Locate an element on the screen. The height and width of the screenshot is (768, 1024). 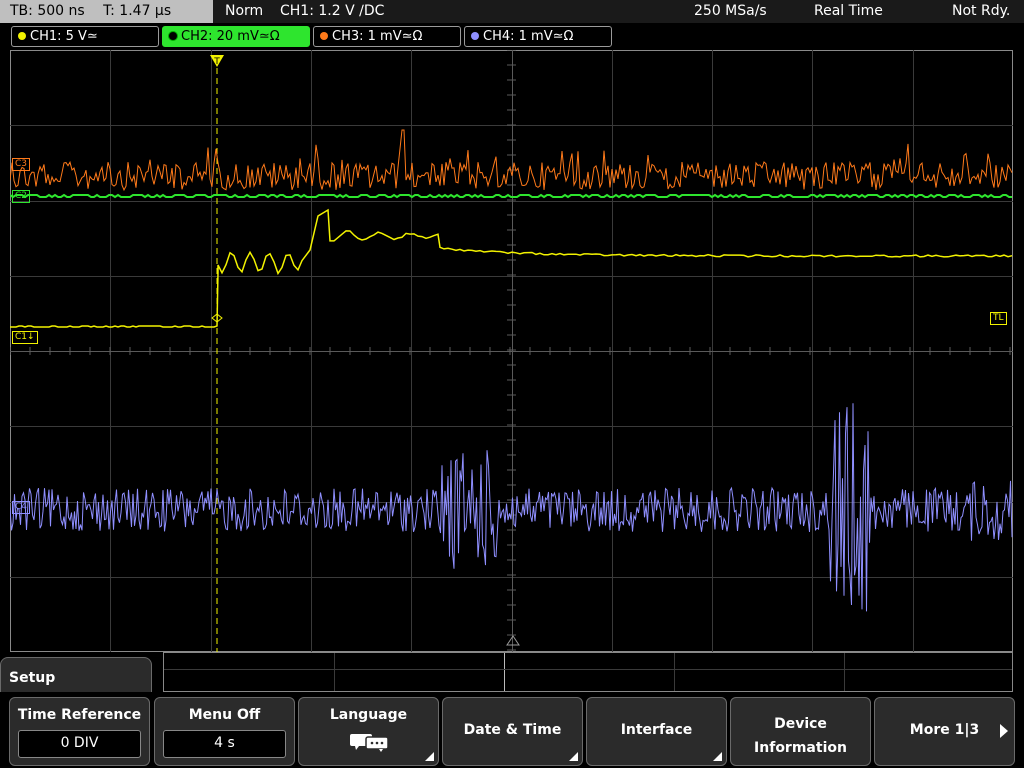
ch2-offset-marker: C2 is located at coordinates (21, 196).